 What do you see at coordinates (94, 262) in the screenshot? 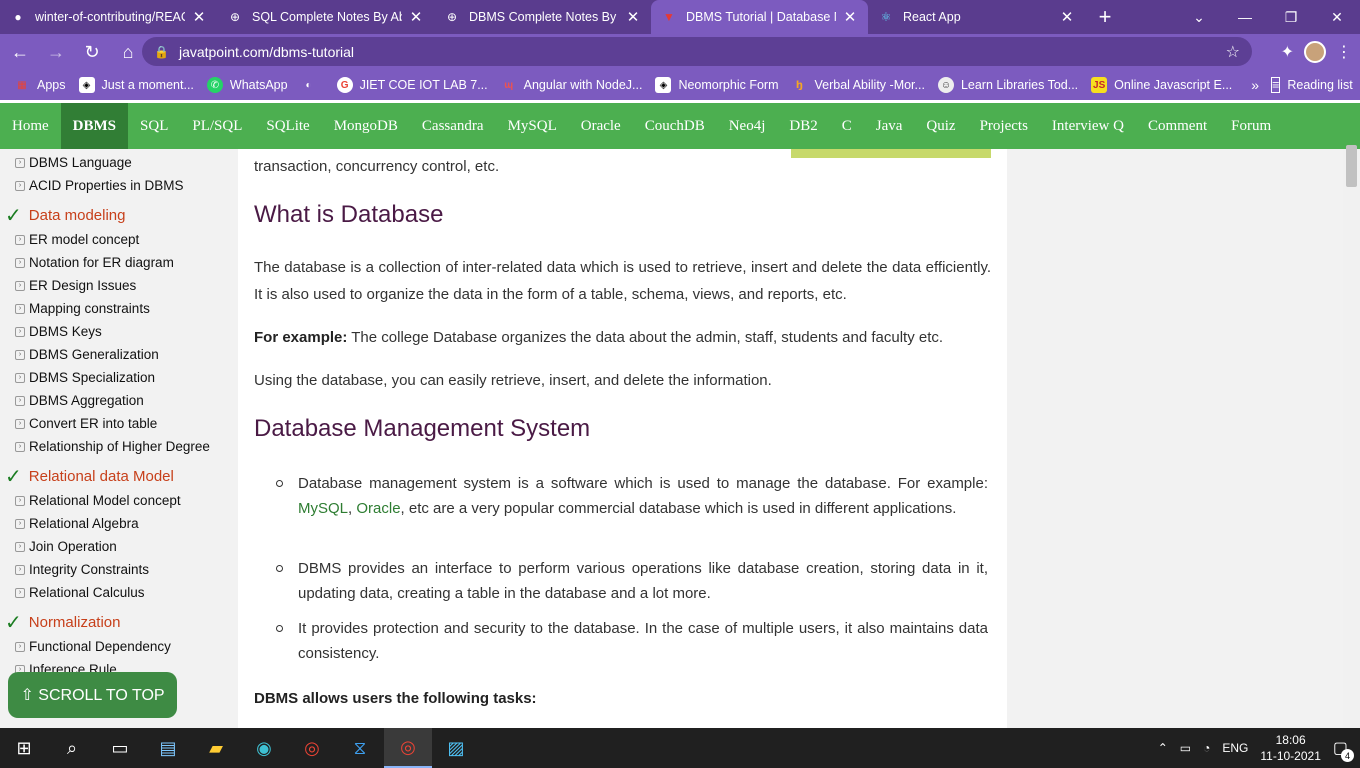
I see `sidebar-item: › Notation for ER diagram` at bounding box center [94, 262].